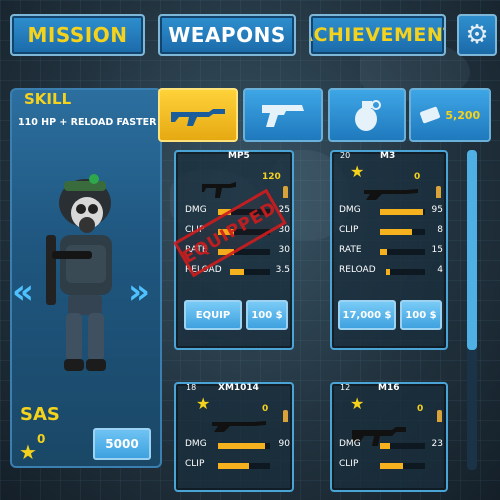  I want to click on category-pistols, so click(283, 115).